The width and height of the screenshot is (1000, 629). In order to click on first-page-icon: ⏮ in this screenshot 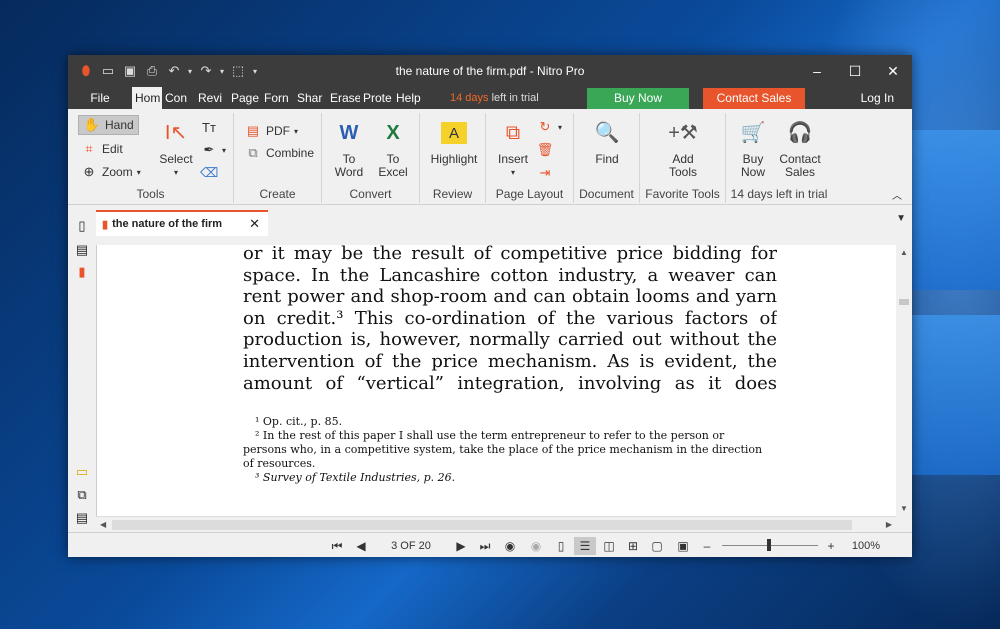, I will do `click(337, 546)`.